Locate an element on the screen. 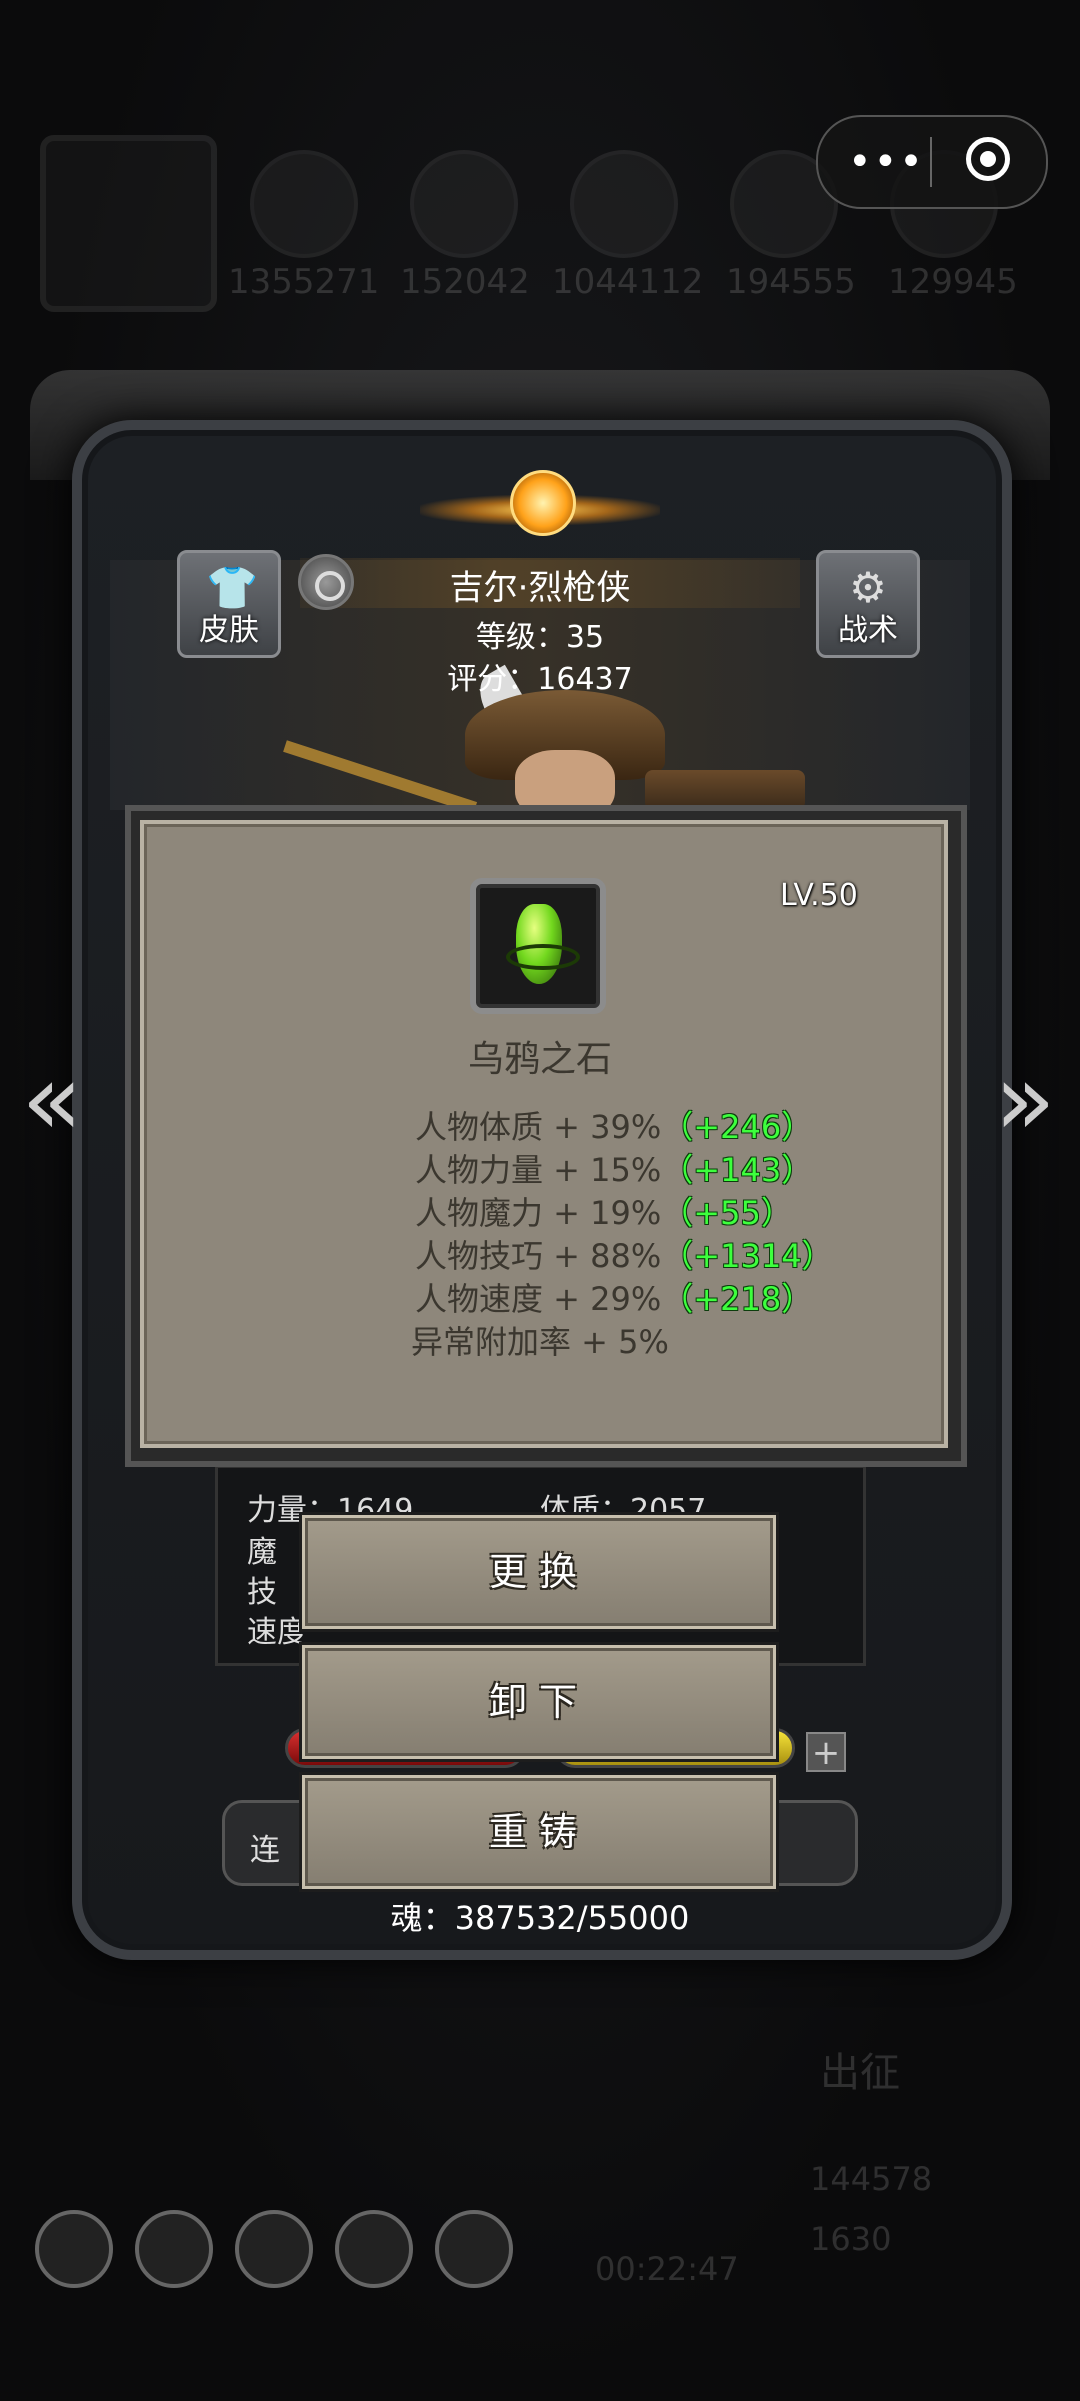  miniprogram-capsule: ••• is located at coordinates (932, 162).